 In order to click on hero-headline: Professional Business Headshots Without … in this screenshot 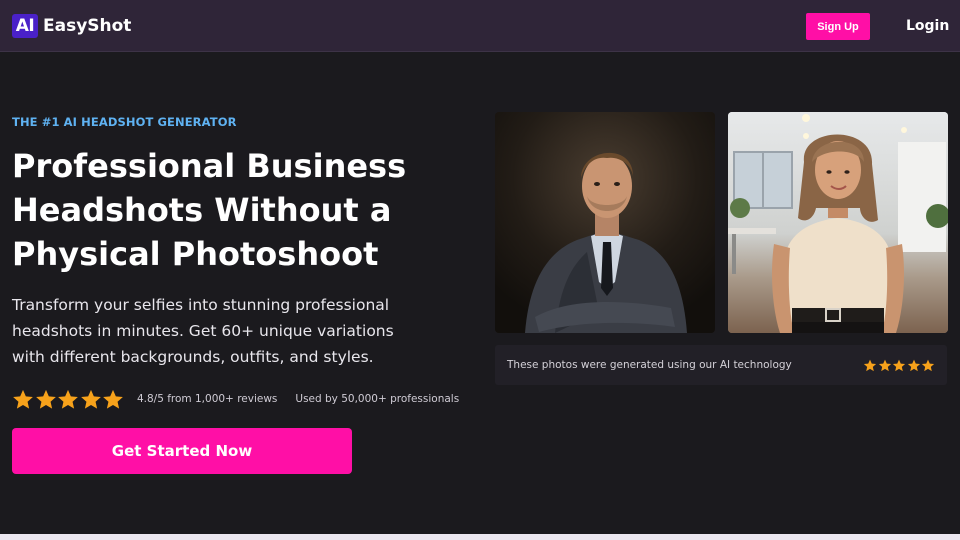, I will do `click(232, 210)`.